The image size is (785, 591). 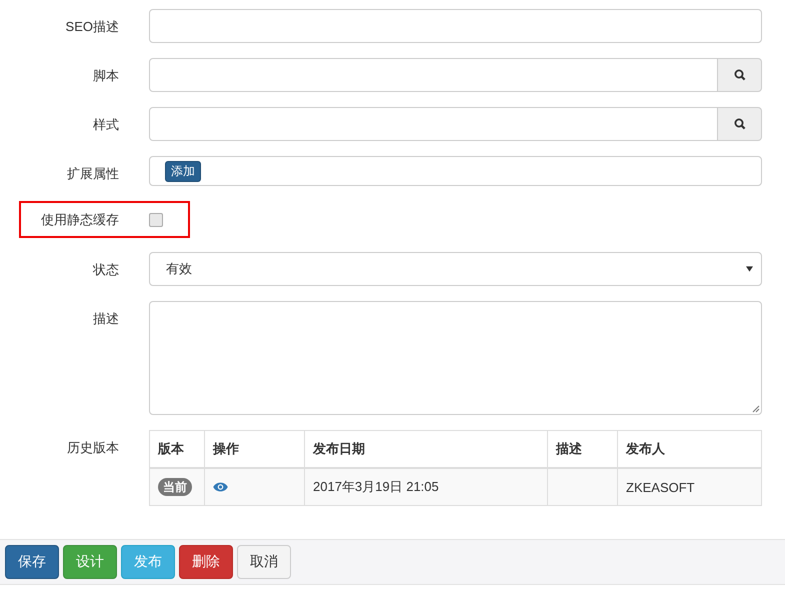 What do you see at coordinates (32, 562) in the screenshot?
I see `action-button: 保存` at bounding box center [32, 562].